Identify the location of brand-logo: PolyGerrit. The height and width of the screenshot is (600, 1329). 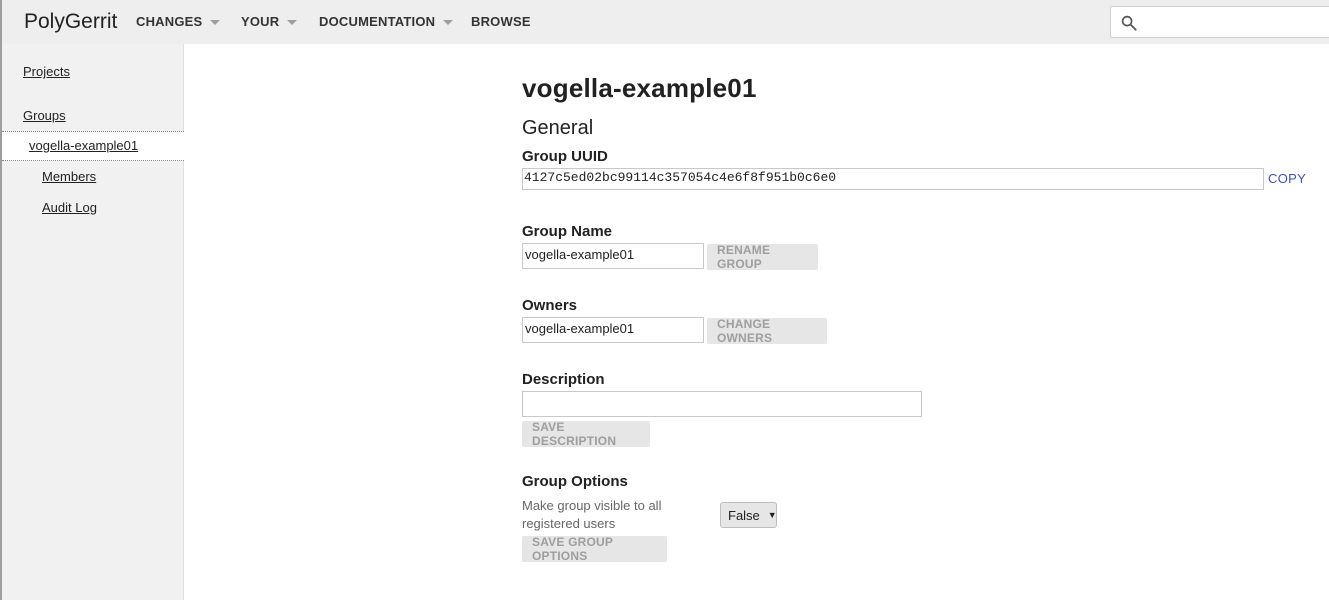
(70, 22).